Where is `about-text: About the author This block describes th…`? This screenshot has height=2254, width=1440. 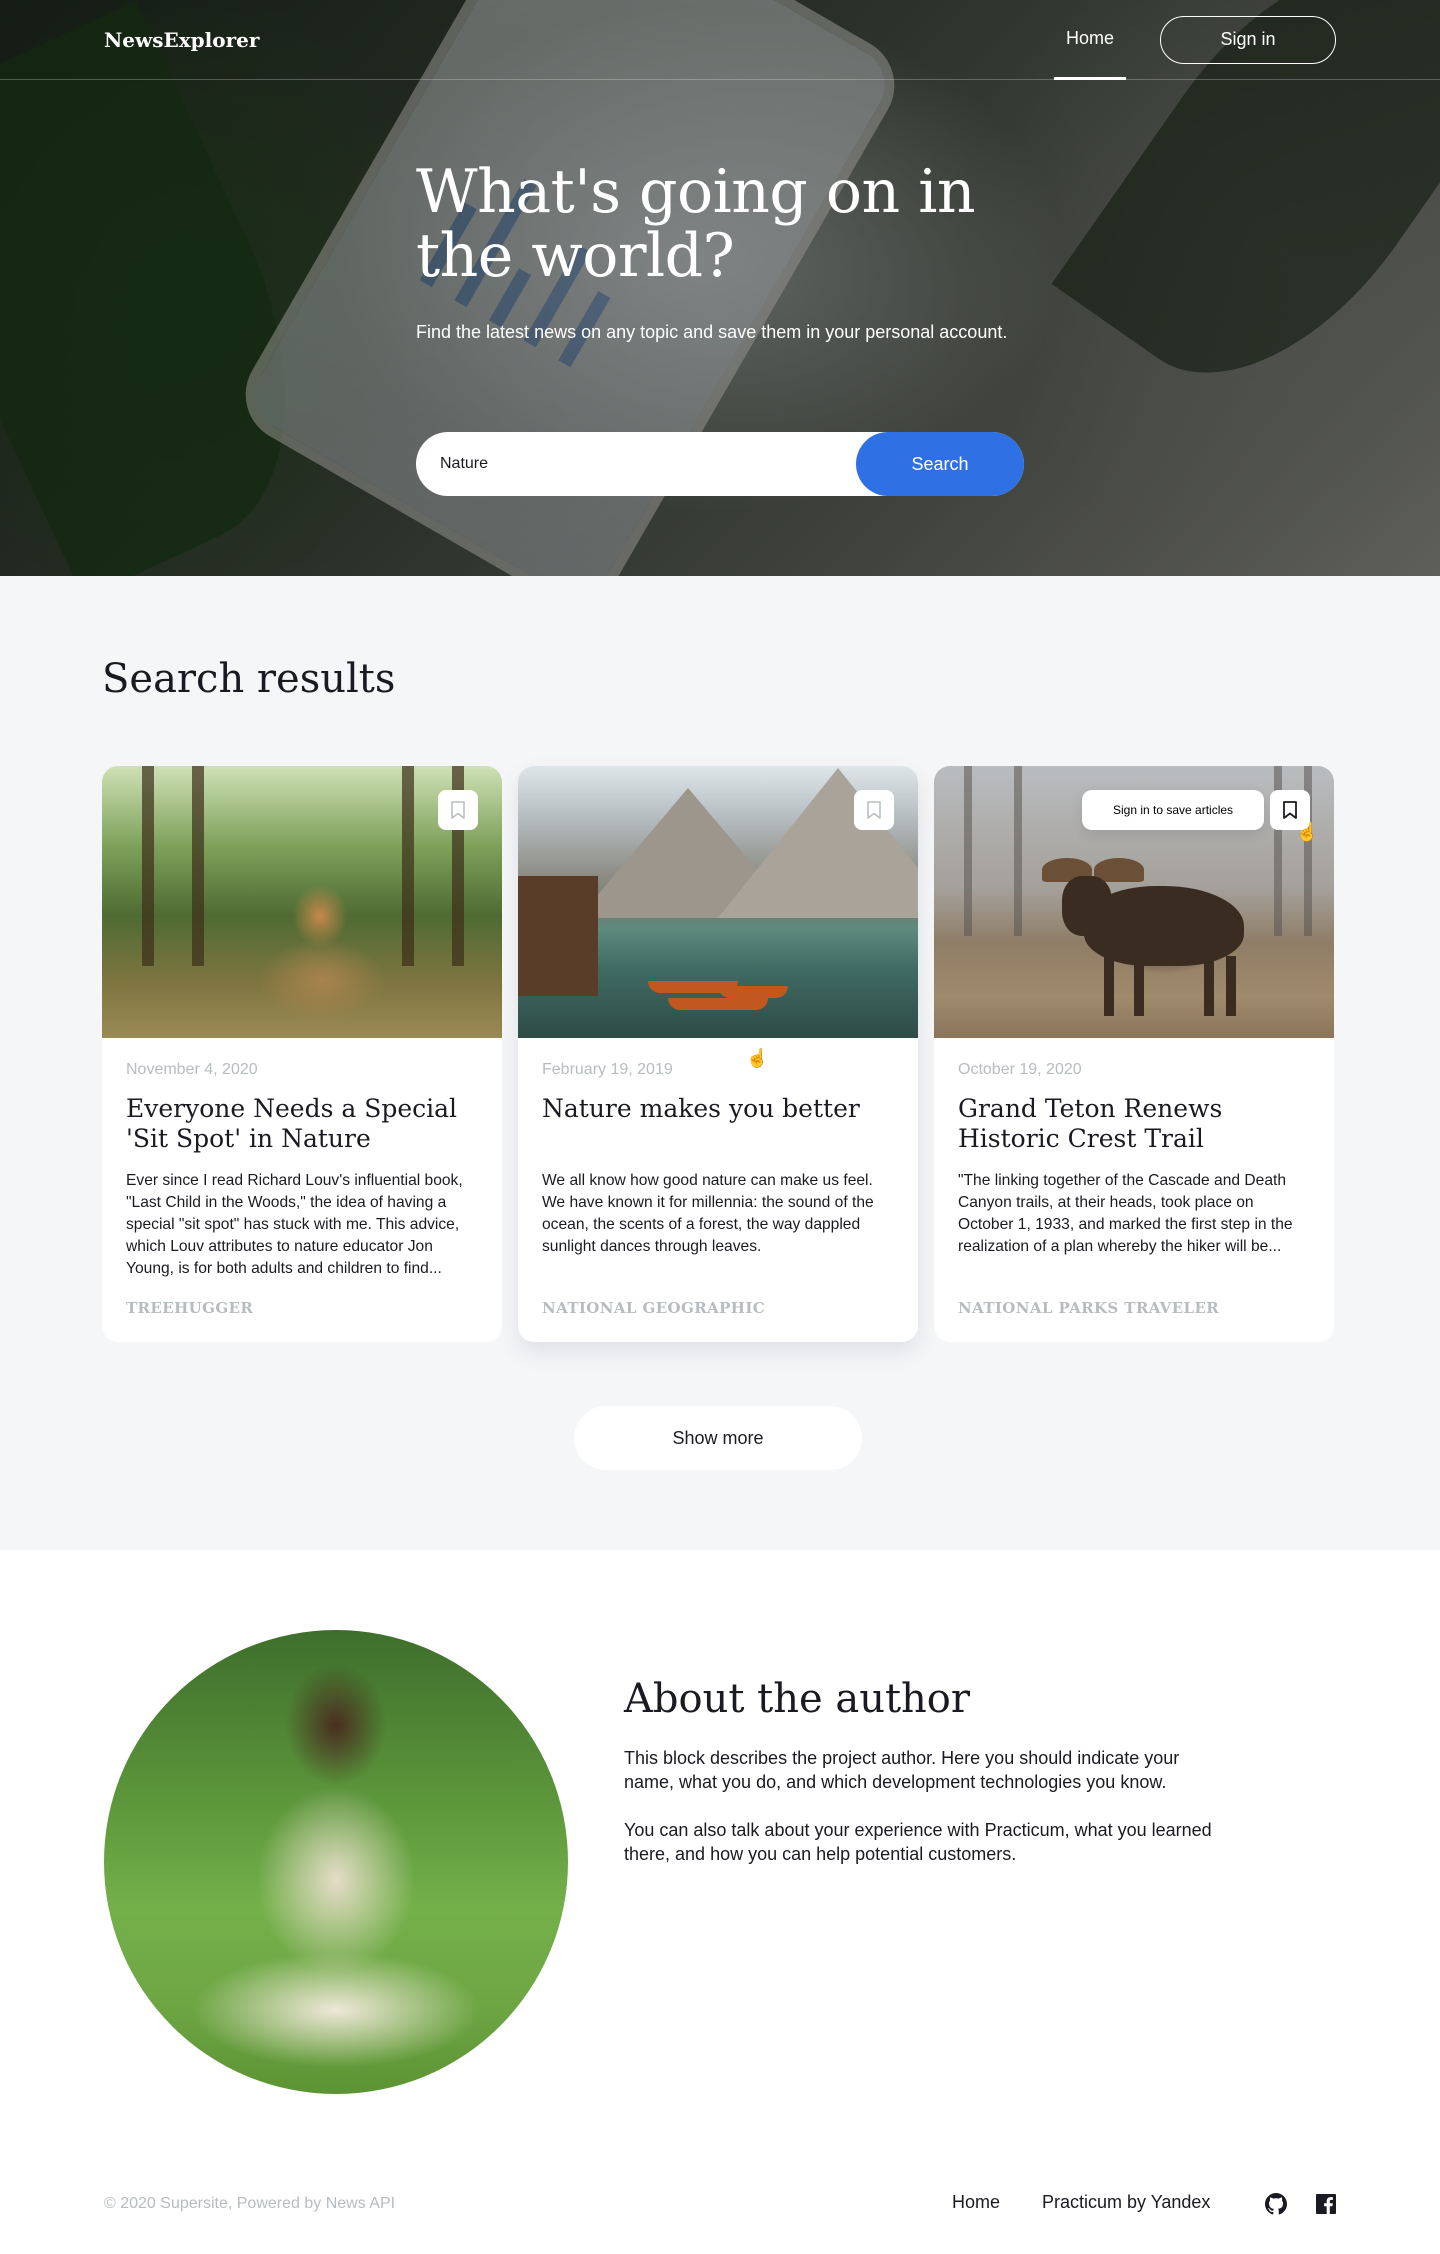
about-text: About the author This block describes th… is located at coordinates (924, 1771).